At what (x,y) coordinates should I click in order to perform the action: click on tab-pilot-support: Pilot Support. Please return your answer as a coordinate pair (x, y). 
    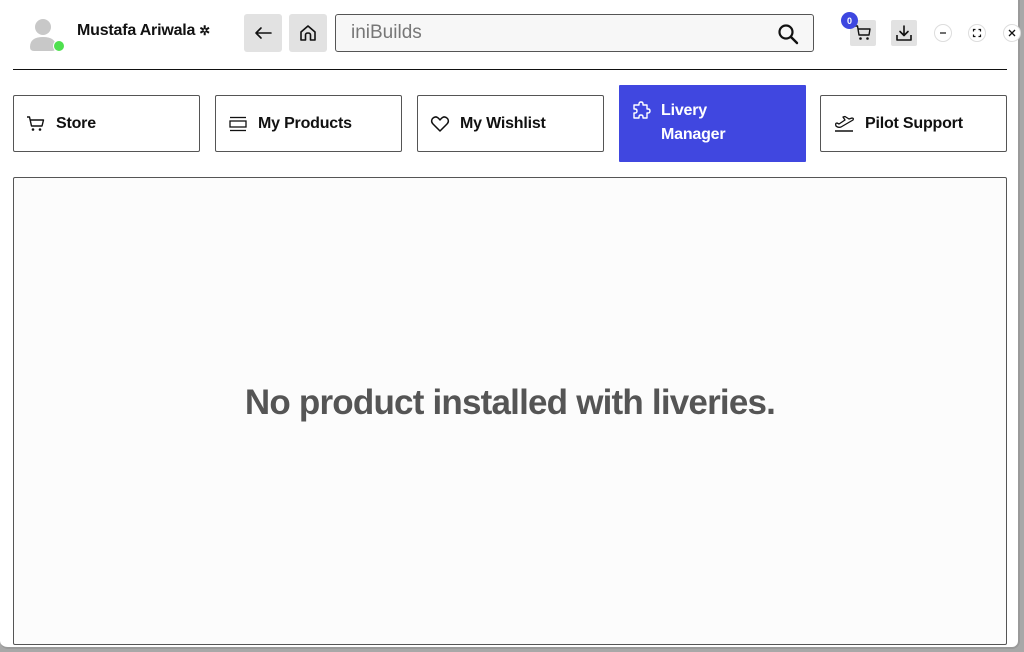
    Looking at the image, I should click on (913, 123).